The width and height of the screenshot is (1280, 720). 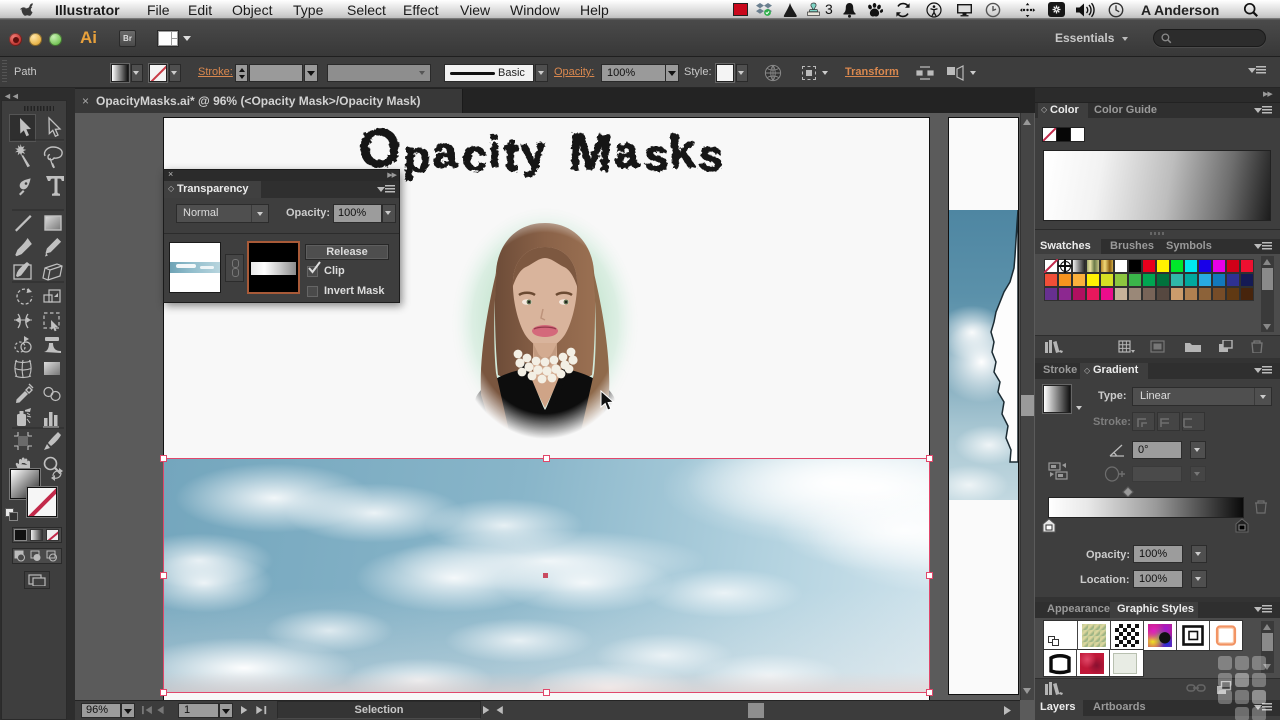 What do you see at coordinates (682, 151) in the screenshot?
I see `svg-text: k` at bounding box center [682, 151].